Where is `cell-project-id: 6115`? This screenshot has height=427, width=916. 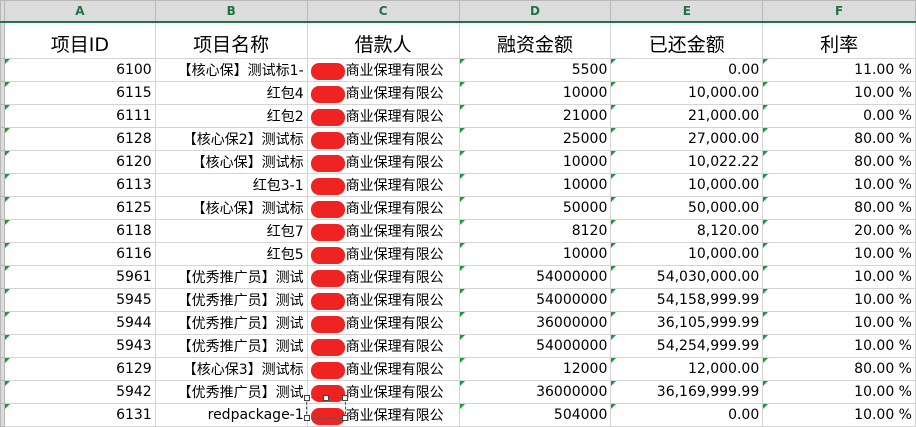
cell-project-id: 6115 is located at coordinates (79, 93).